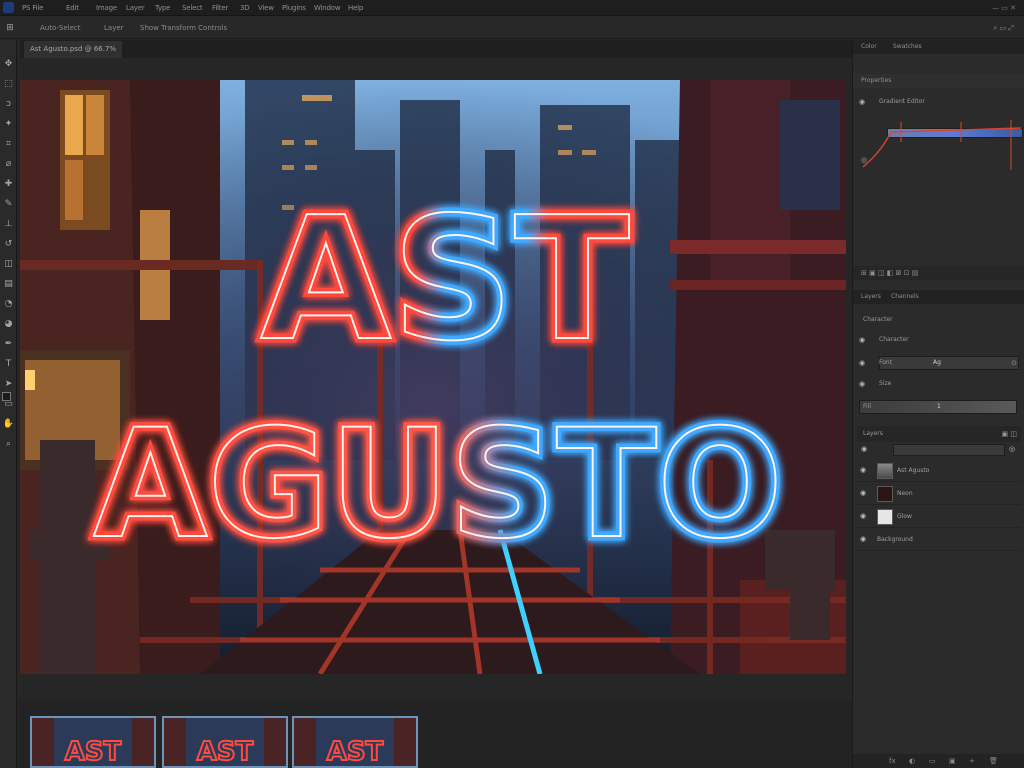 The image size is (1024, 768). I want to click on font-value: Ag, so click(937, 362).